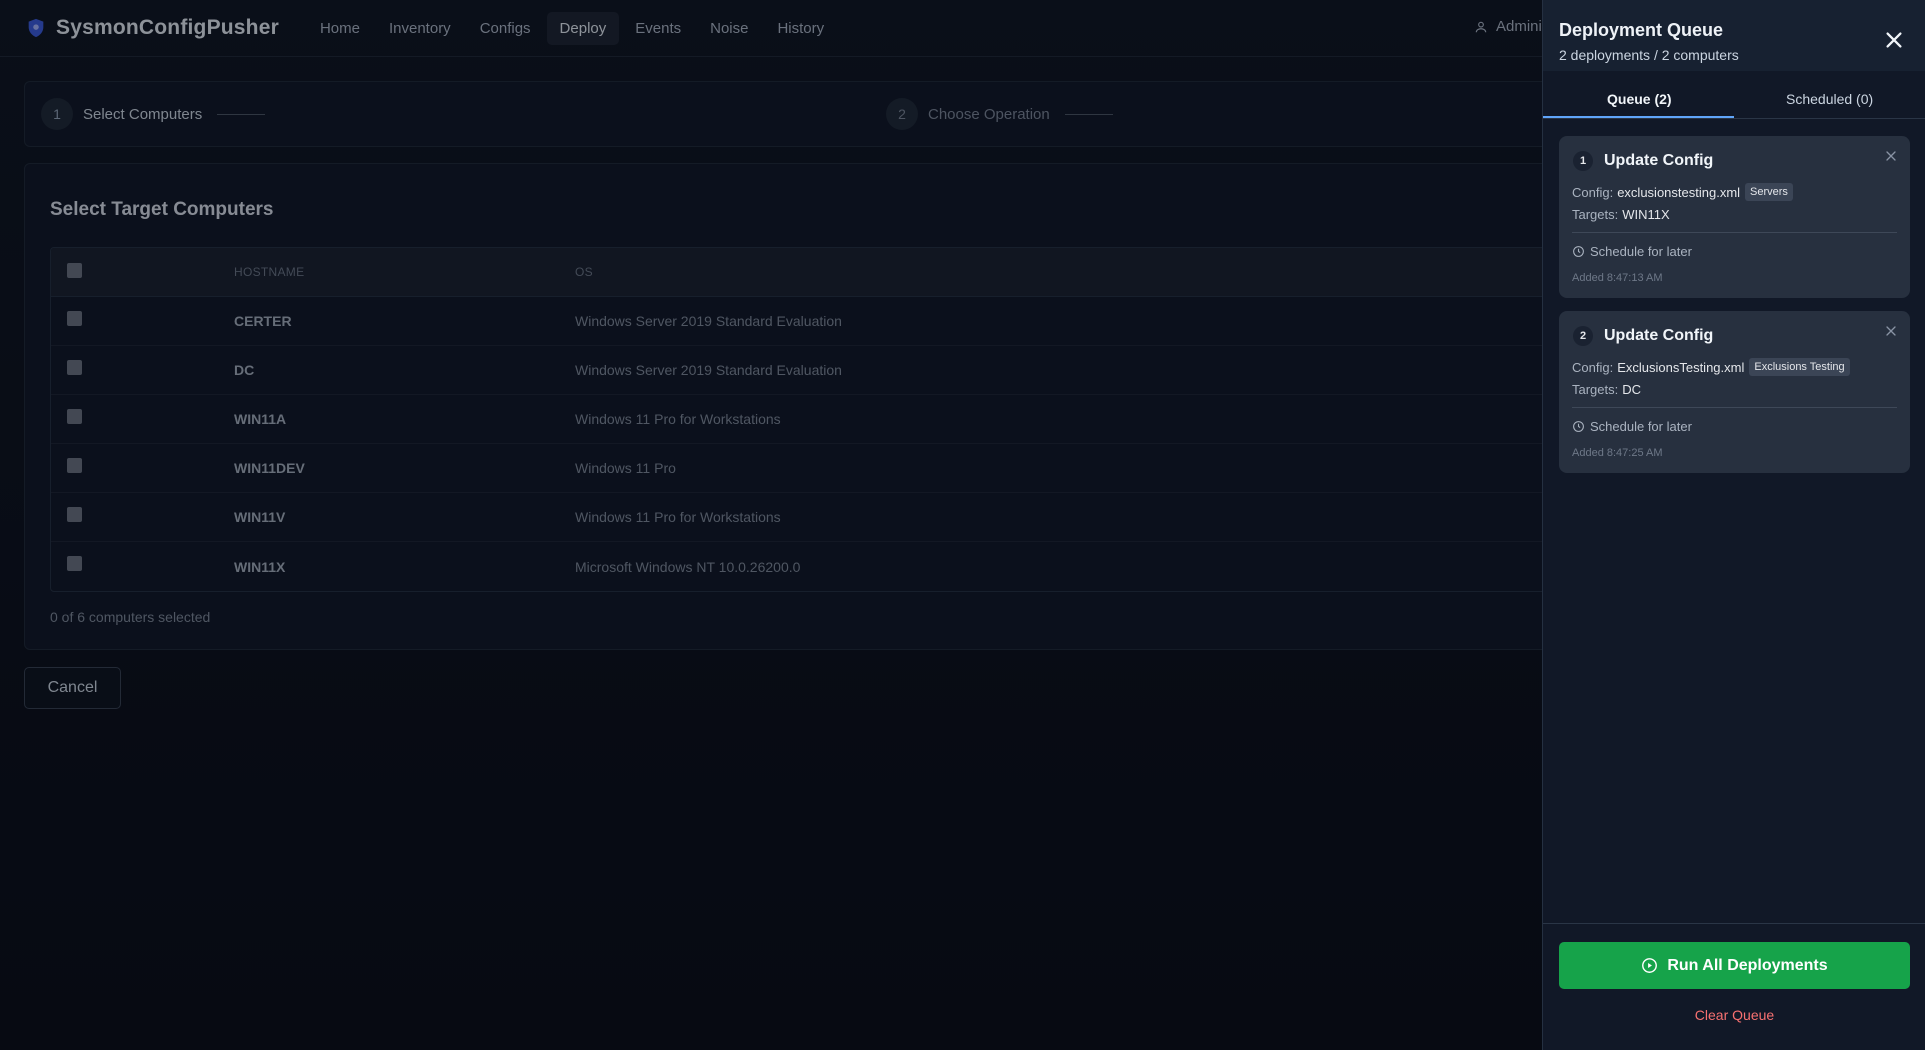  I want to click on tab-queue: Queue (2), so click(1639, 99).